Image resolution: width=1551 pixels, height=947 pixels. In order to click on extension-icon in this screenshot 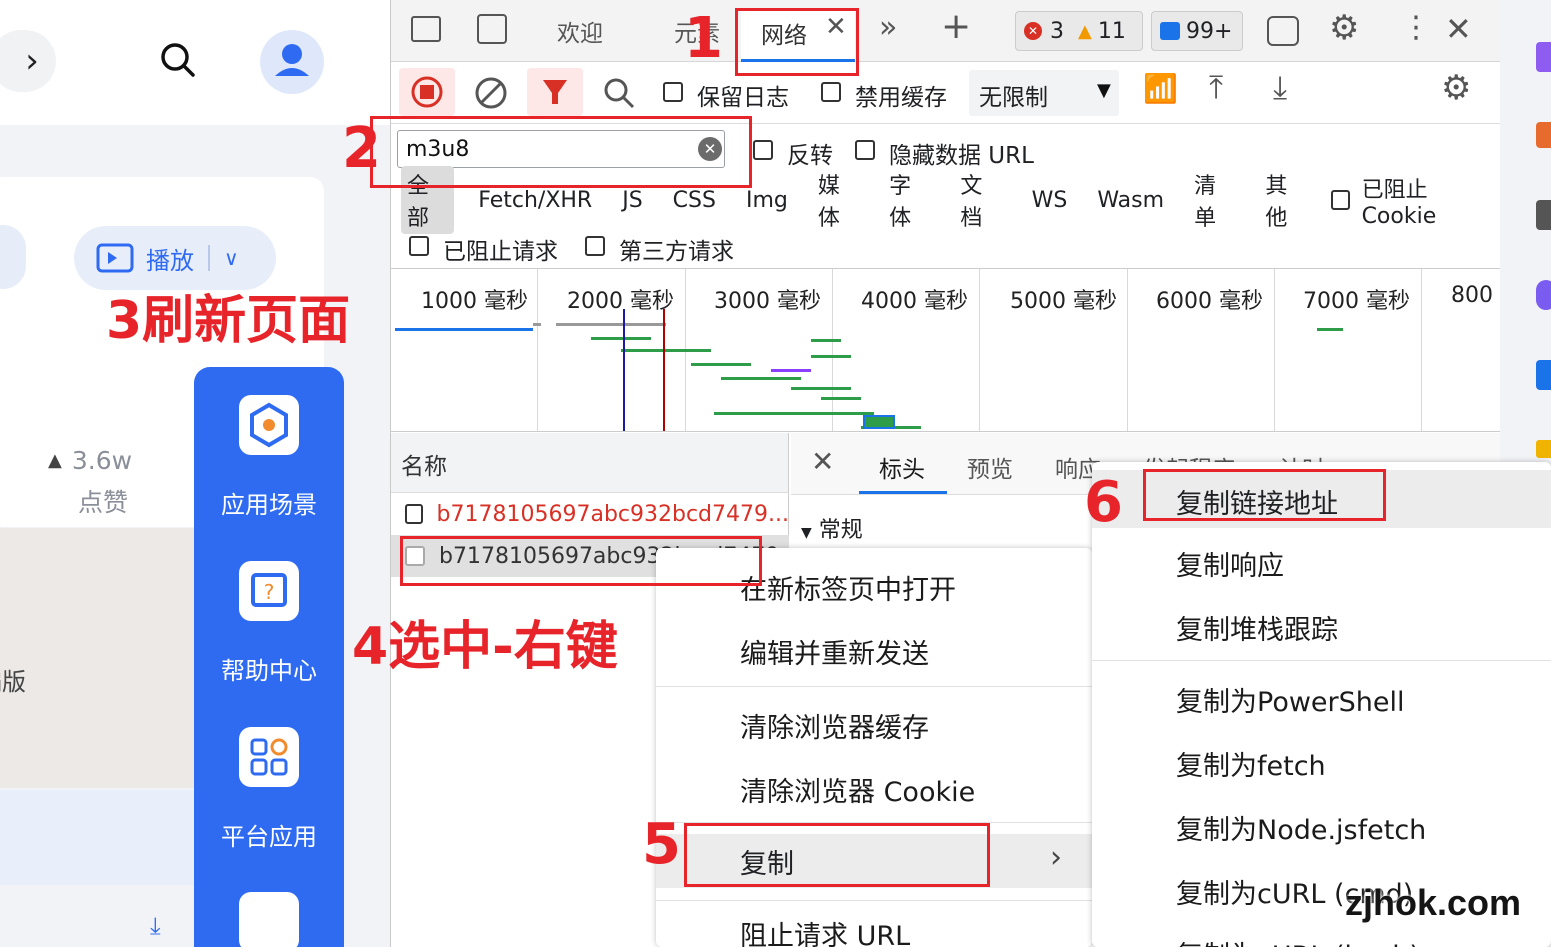, I will do `click(1543, 57)`.